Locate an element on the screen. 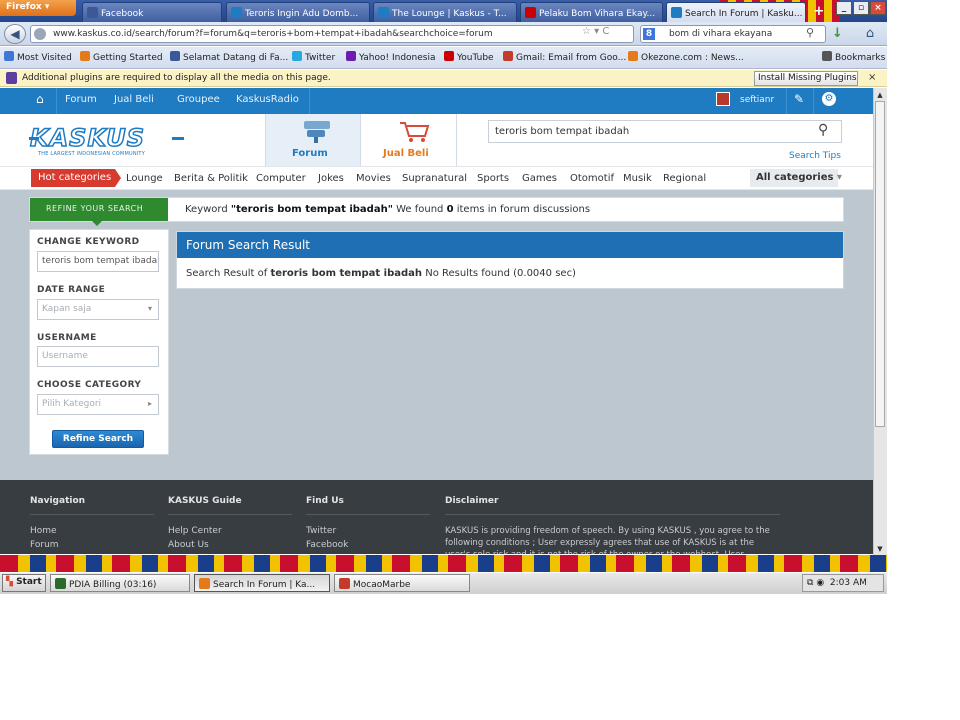 The image size is (960, 720). username: seftianr is located at coordinates (757, 100).